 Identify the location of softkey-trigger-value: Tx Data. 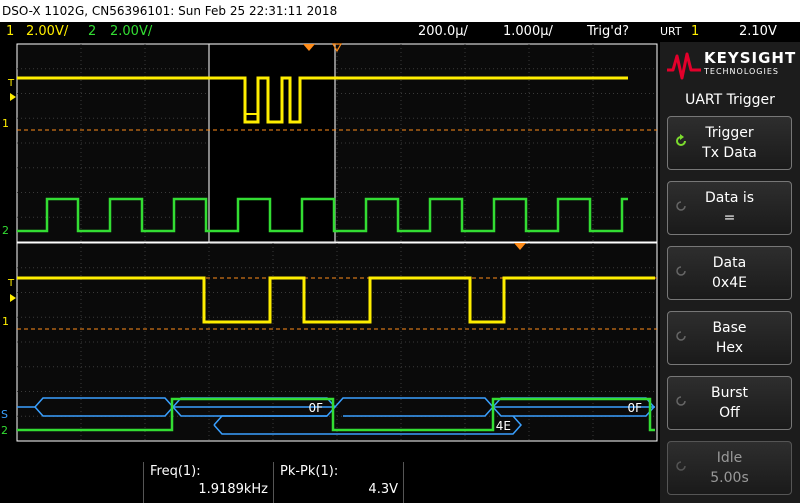
(729, 153).